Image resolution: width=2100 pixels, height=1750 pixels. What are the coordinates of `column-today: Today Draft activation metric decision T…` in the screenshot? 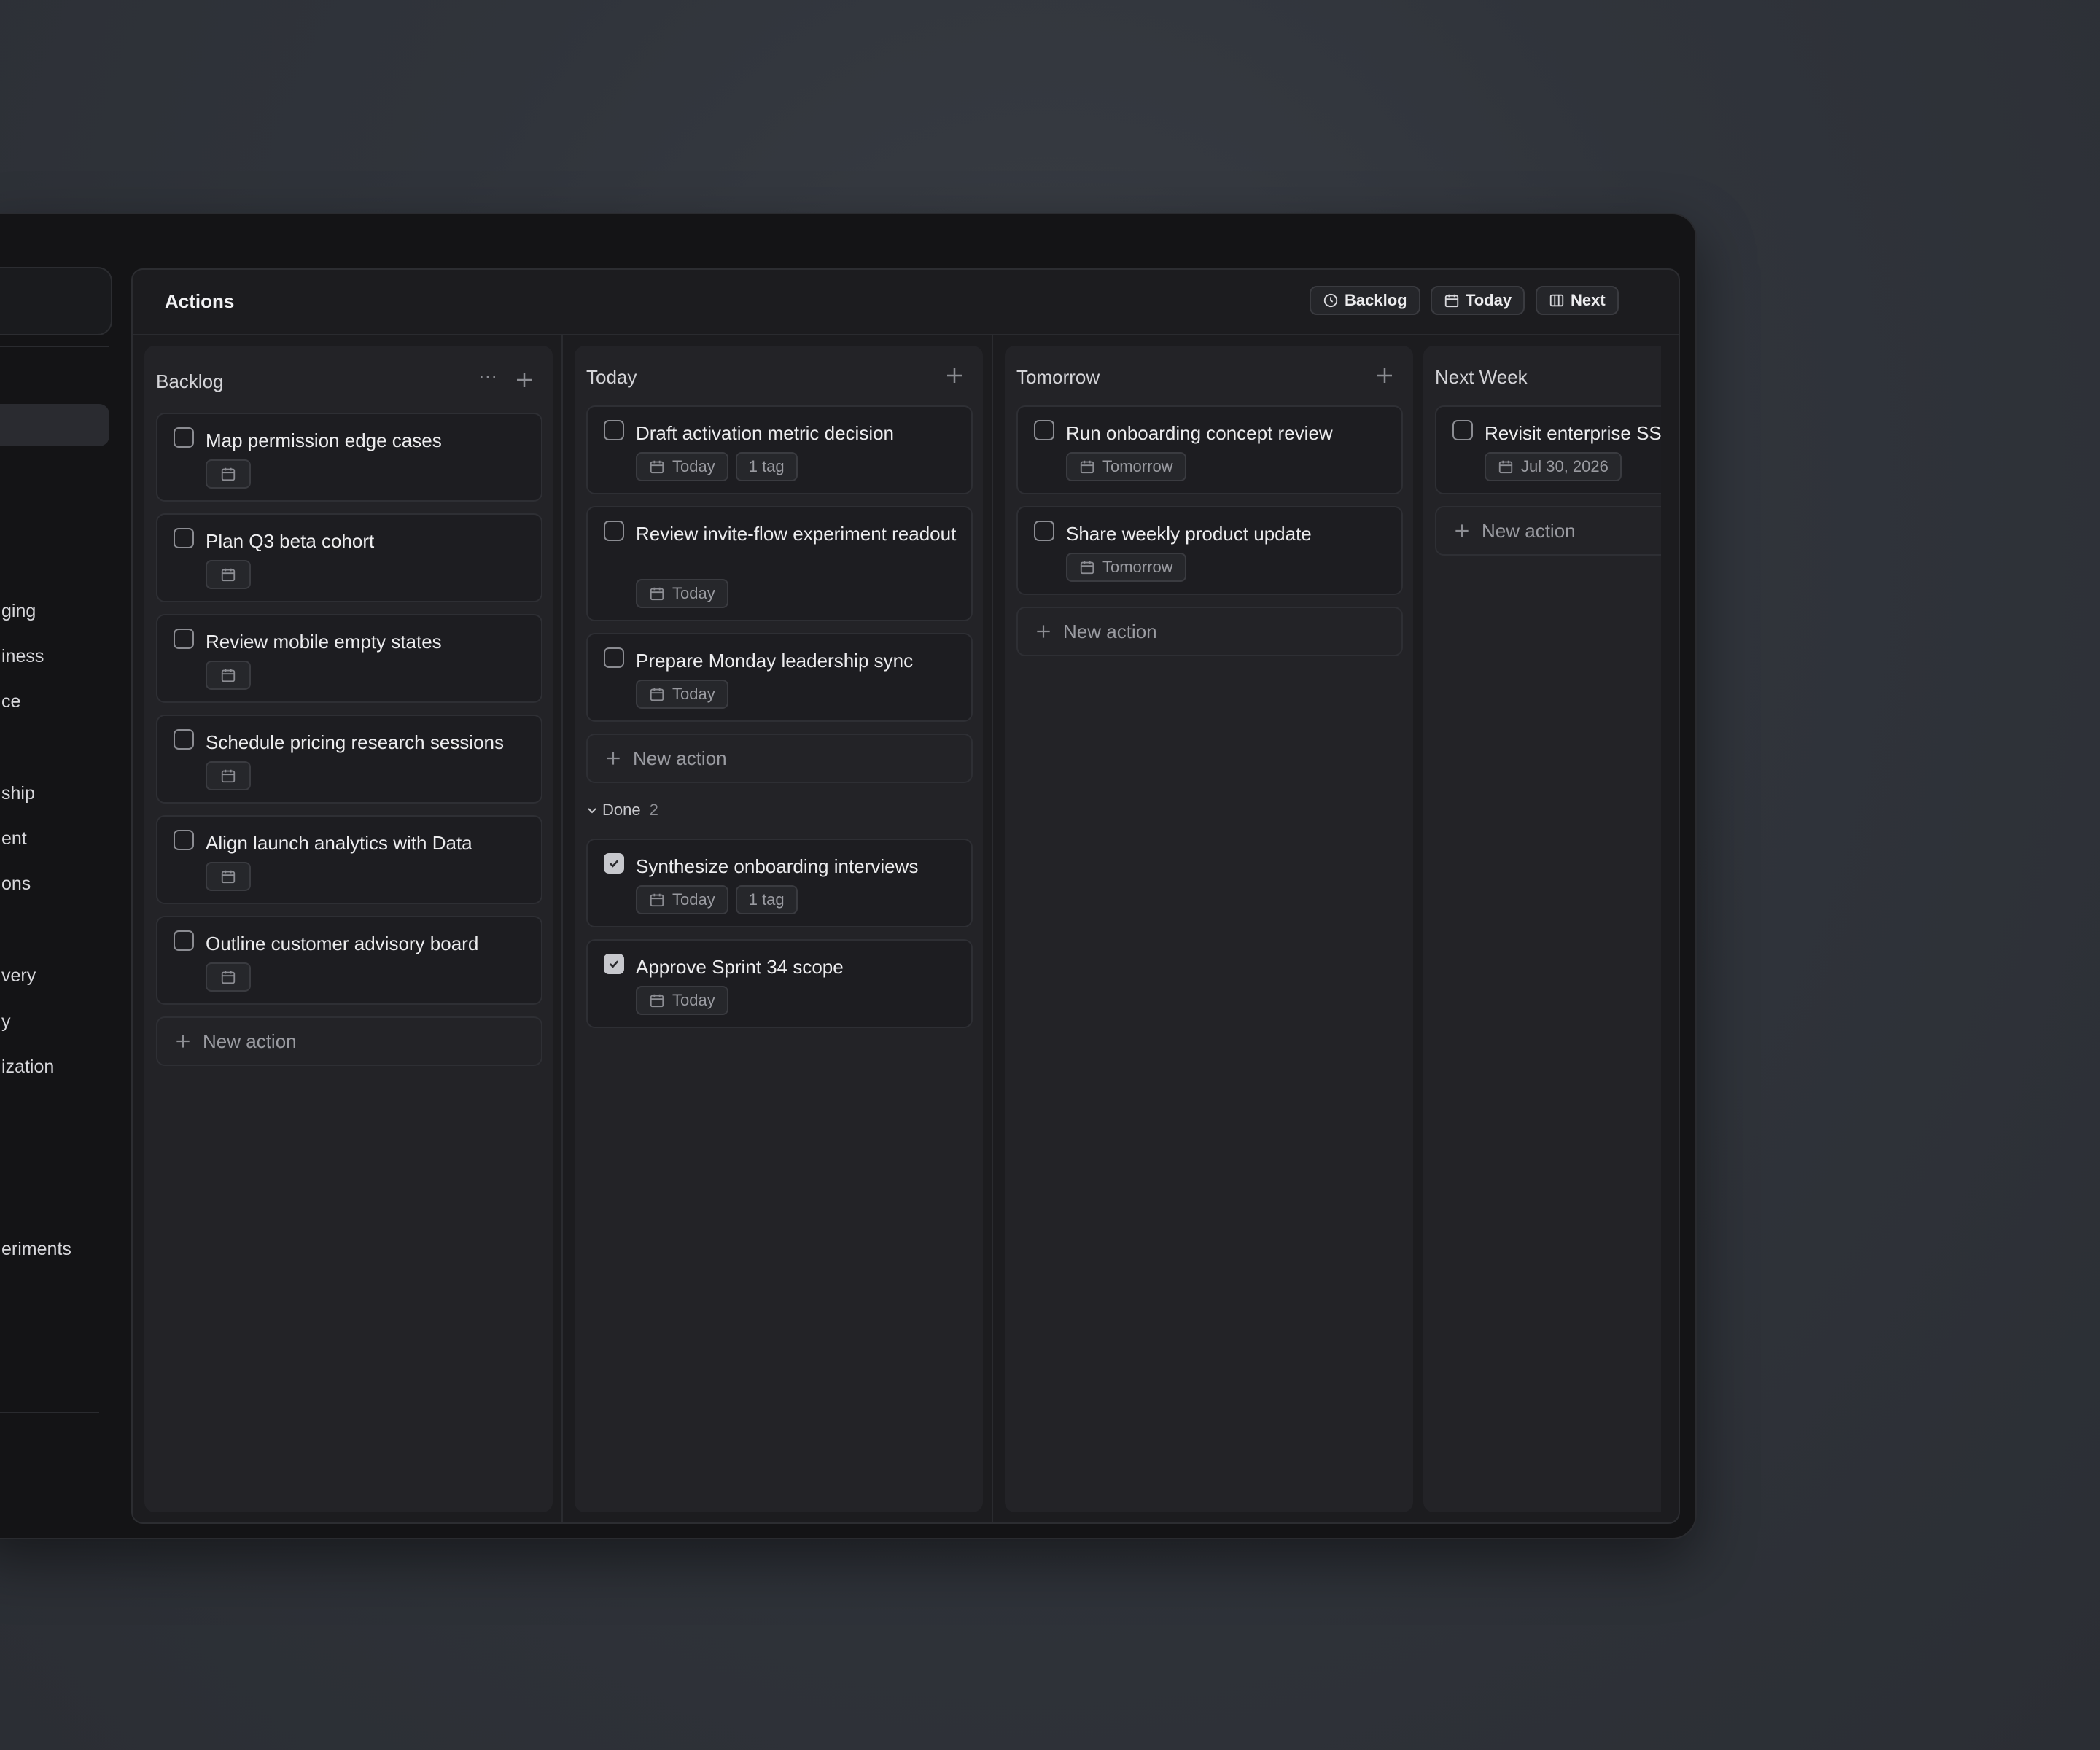 It's located at (779, 929).